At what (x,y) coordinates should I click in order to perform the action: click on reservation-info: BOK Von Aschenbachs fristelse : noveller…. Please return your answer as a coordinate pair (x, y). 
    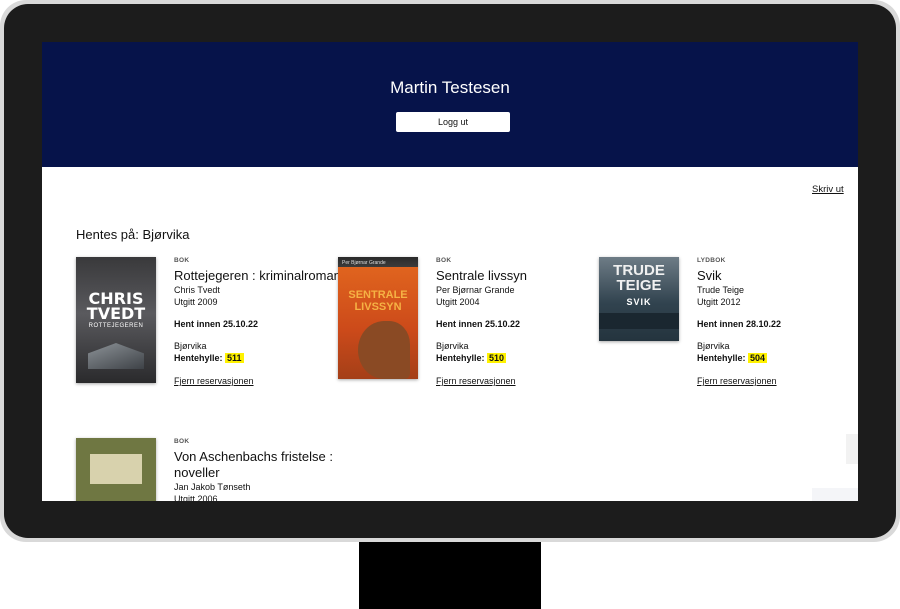
    Looking at the image, I should click on (259, 469).